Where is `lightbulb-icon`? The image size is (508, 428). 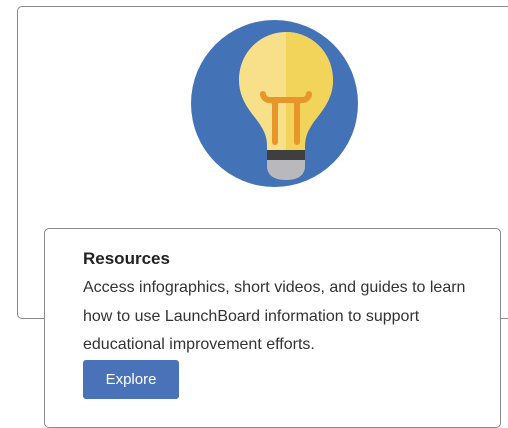
lightbulb-icon is located at coordinates (274, 103).